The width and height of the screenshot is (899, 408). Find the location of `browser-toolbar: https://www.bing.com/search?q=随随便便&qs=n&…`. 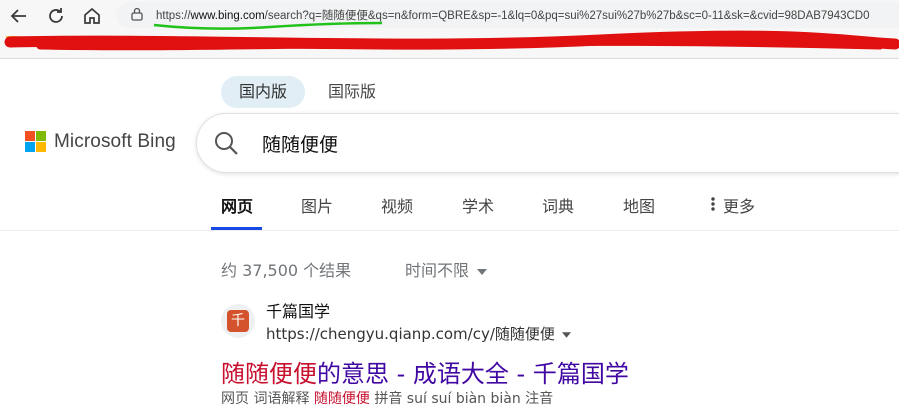

browser-toolbar: https://www.bing.com/search?q=随随便便&qs=n&… is located at coordinates (449, 29).